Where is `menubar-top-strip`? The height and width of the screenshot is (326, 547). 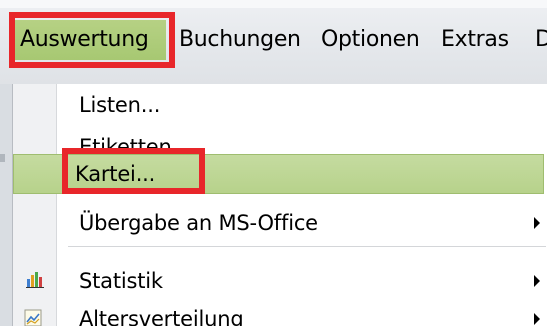
menubar-top-strip is located at coordinates (273, 4).